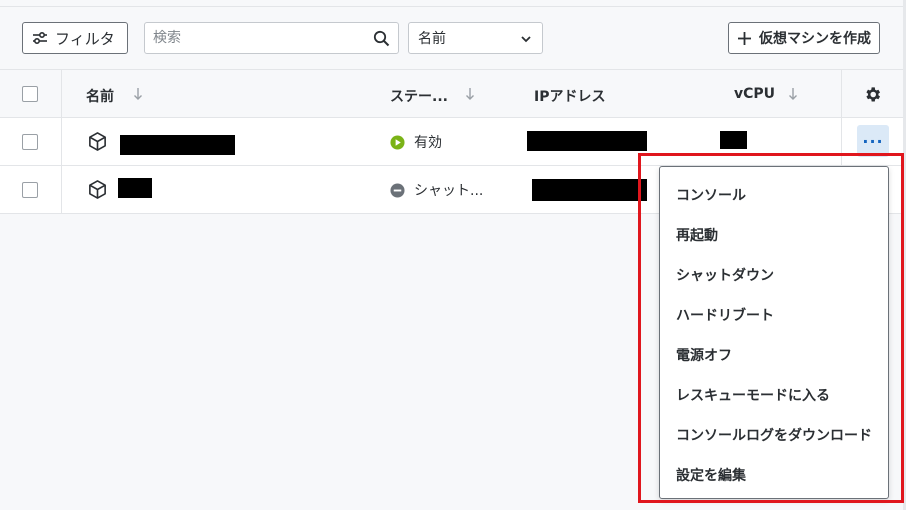 The width and height of the screenshot is (906, 510). Describe the element at coordinates (432, 39) in the screenshot. I see `sort-select-value: 名前` at that location.